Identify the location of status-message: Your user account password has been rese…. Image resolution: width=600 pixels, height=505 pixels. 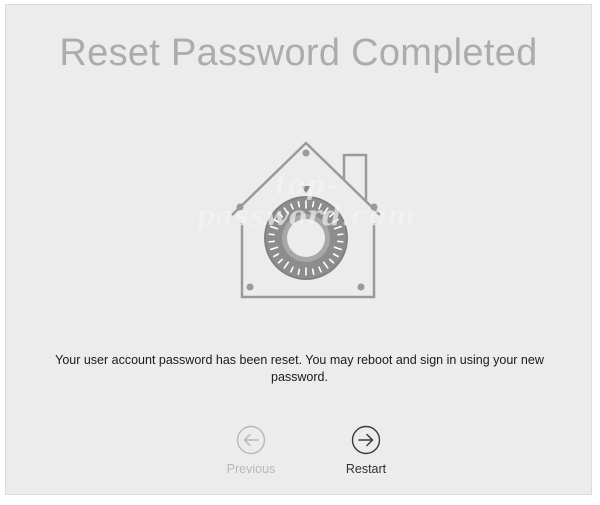
(299, 368).